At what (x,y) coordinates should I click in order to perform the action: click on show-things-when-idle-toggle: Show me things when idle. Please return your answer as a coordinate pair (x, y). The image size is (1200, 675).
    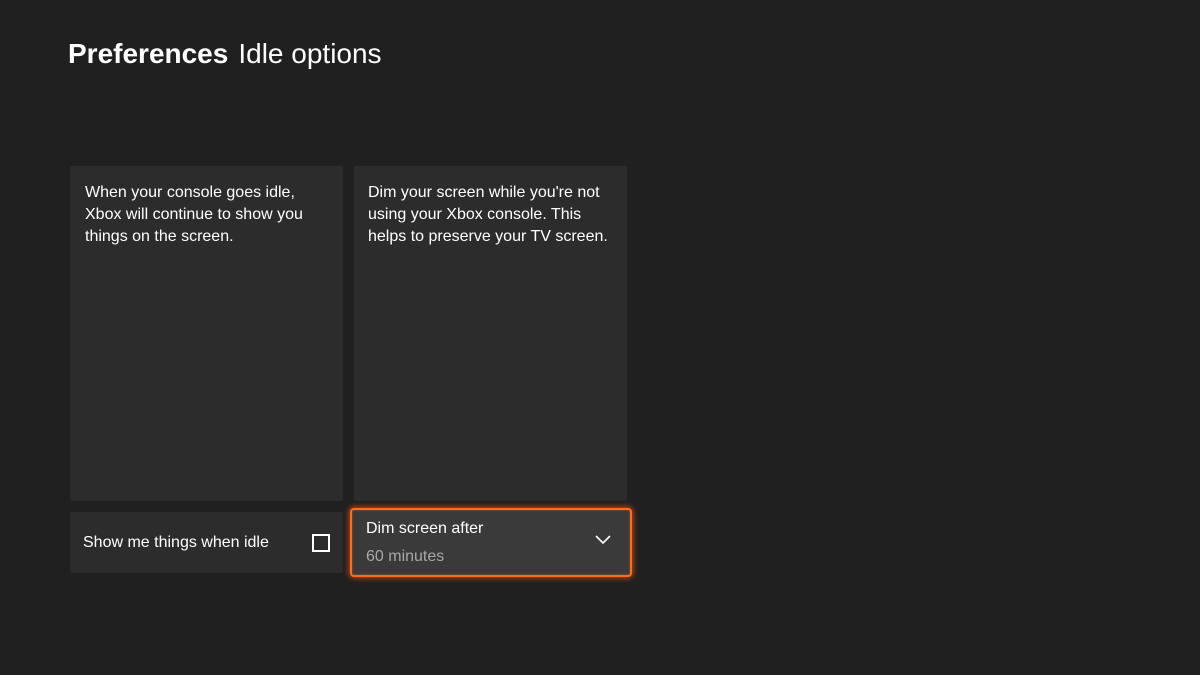
    Looking at the image, I should click on (206, 542).